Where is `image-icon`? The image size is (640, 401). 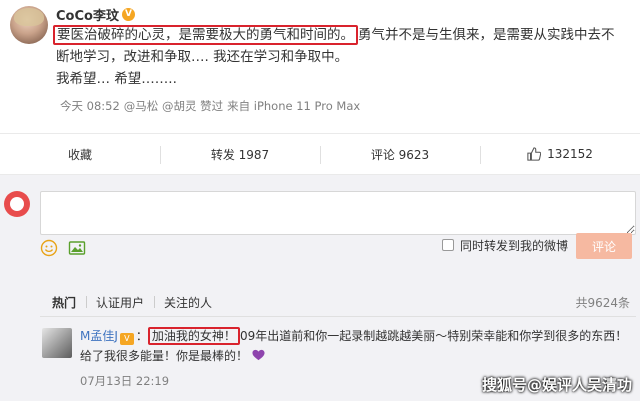 image-icon is located at coordinates (77, 248).